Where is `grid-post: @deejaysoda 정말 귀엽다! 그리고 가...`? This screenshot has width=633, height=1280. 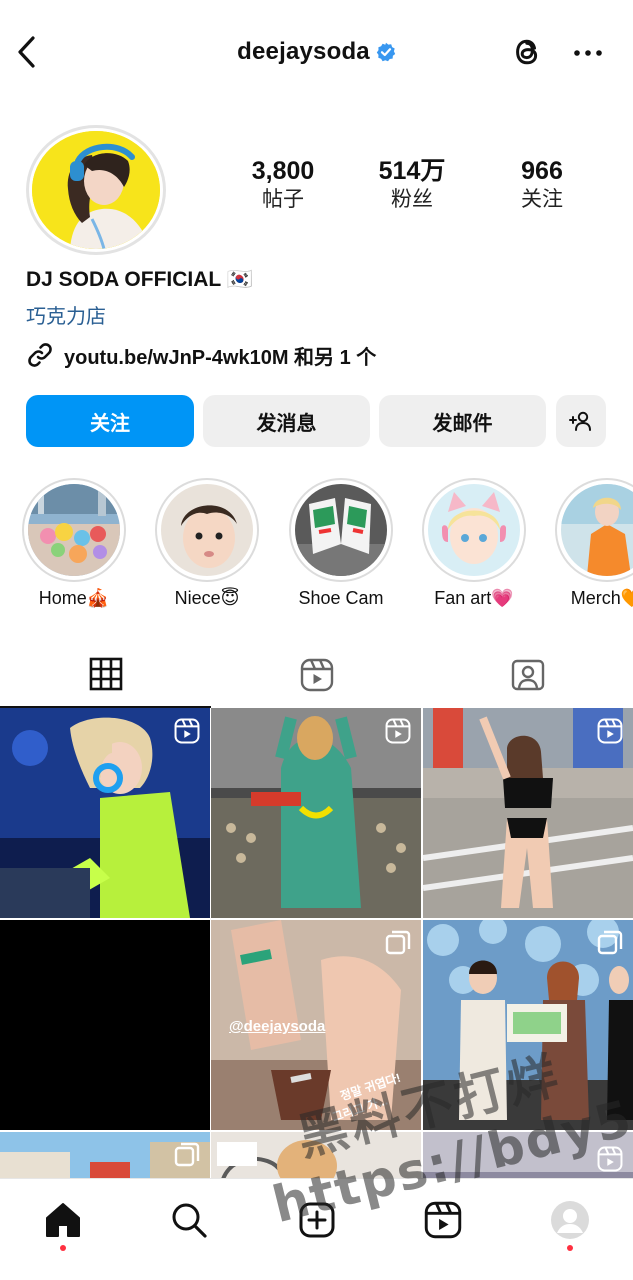
grid-post: @deejaysoda 정말 귀엽다! 그리고 가... is located at coordinates (316, 1025).